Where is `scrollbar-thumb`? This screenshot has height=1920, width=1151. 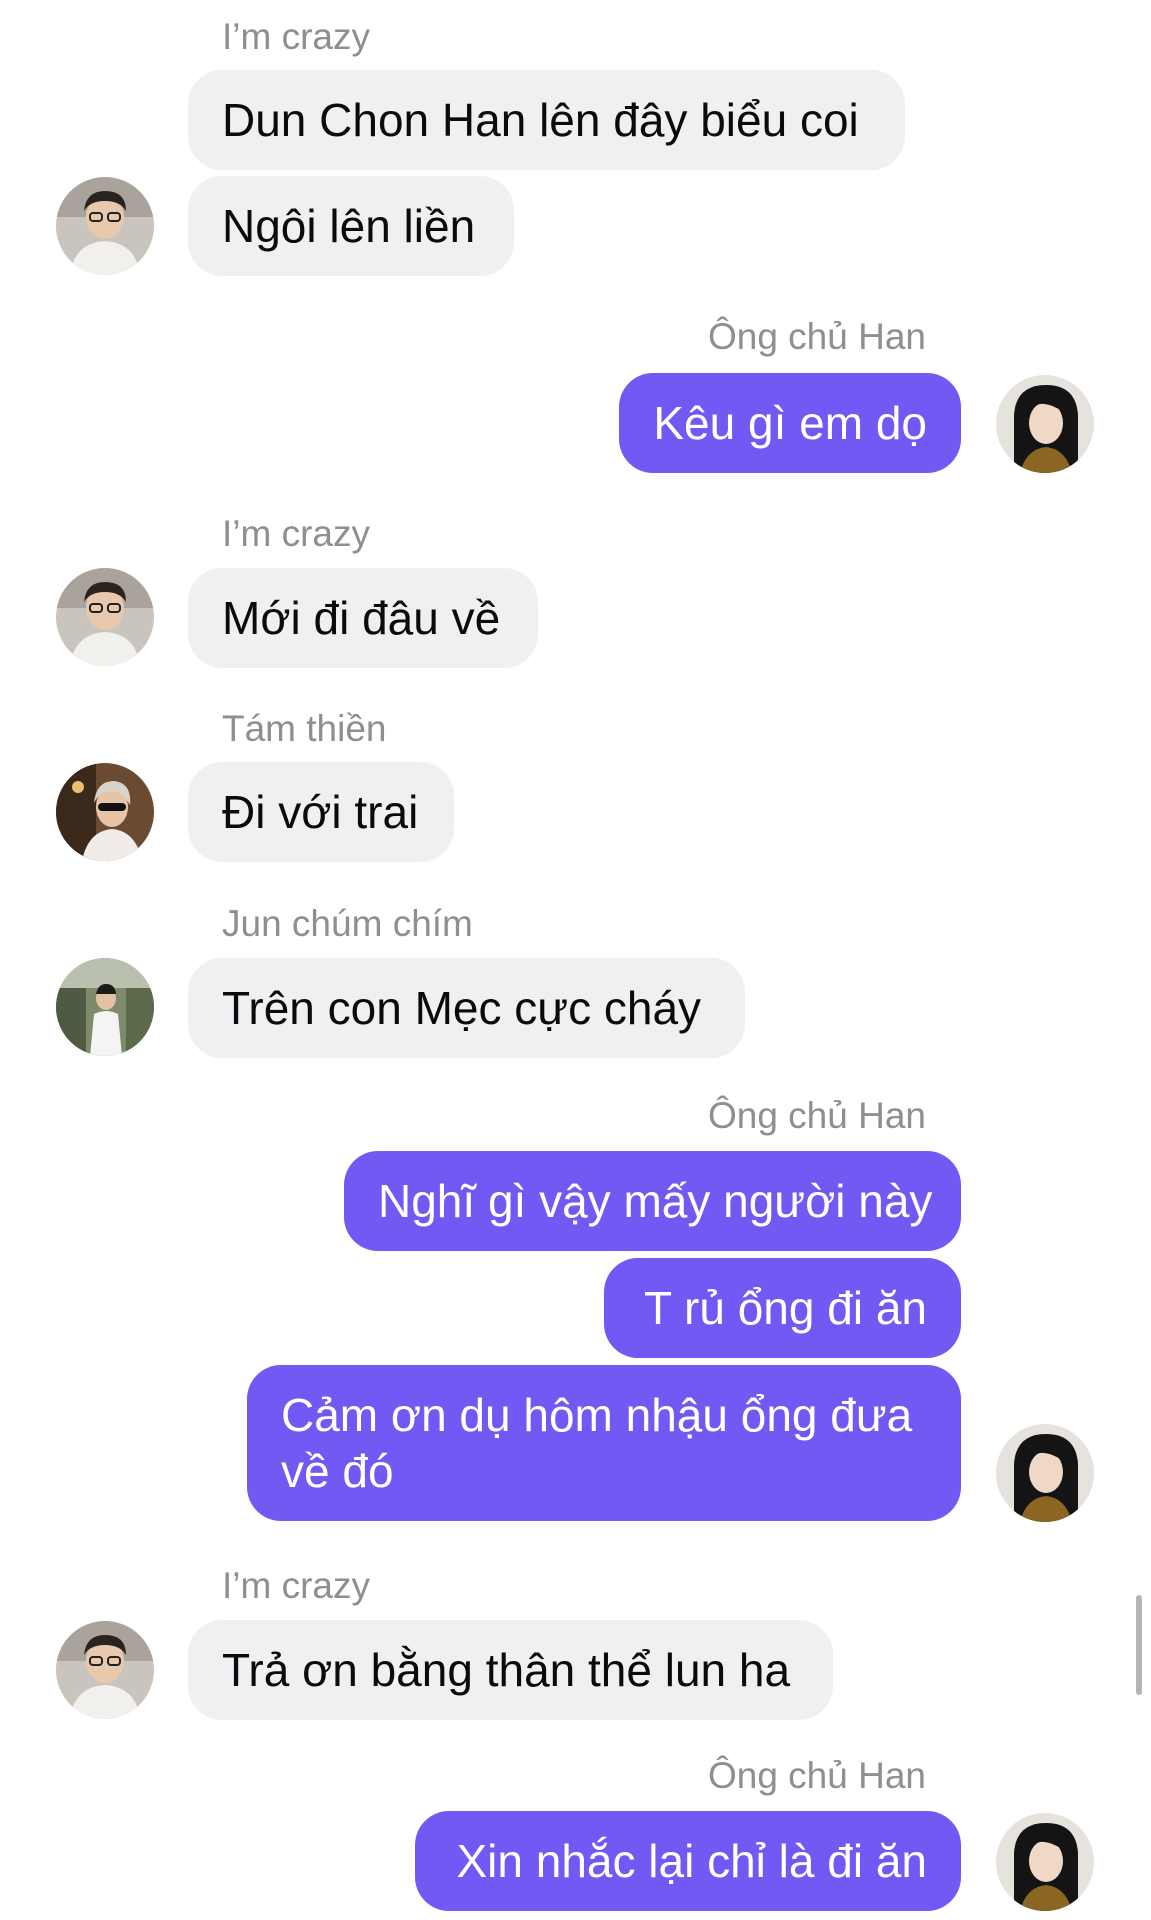 scrollbar-thumb is located at coordinates (1139, 1645).